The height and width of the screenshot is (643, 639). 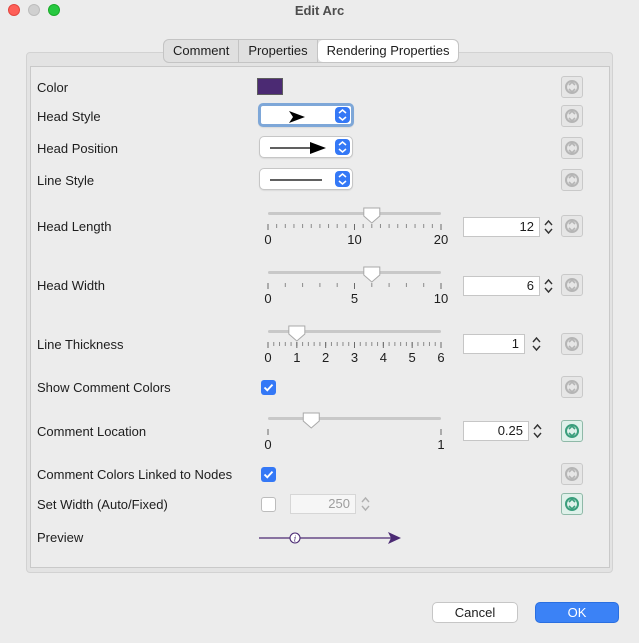 I want to click on width-field: 250, so click(x=323, y=504).